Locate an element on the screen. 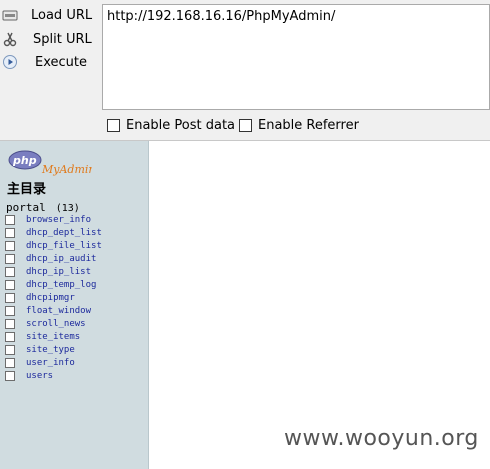  table-link: user_info is located at coordinates (50, 363).